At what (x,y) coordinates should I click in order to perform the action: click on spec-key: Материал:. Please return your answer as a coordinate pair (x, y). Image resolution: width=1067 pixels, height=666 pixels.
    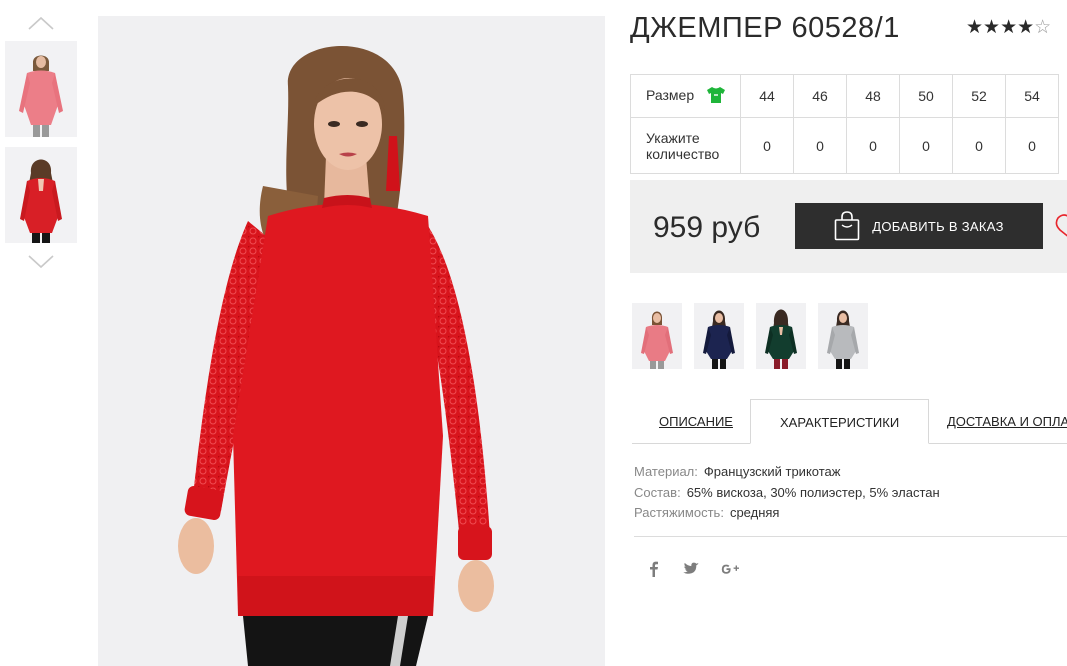
    Looking at the image, I should click on (666, 471).